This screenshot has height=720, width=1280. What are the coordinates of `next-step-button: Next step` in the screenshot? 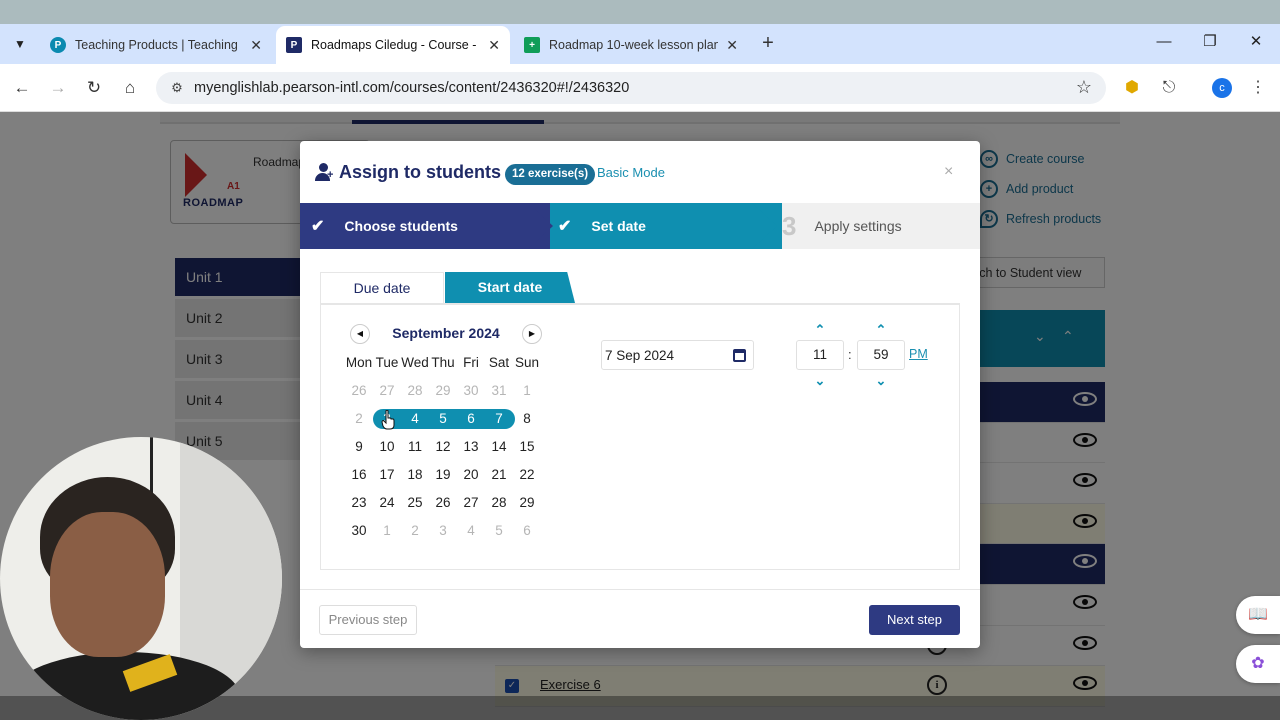 It's located at (914, 620).